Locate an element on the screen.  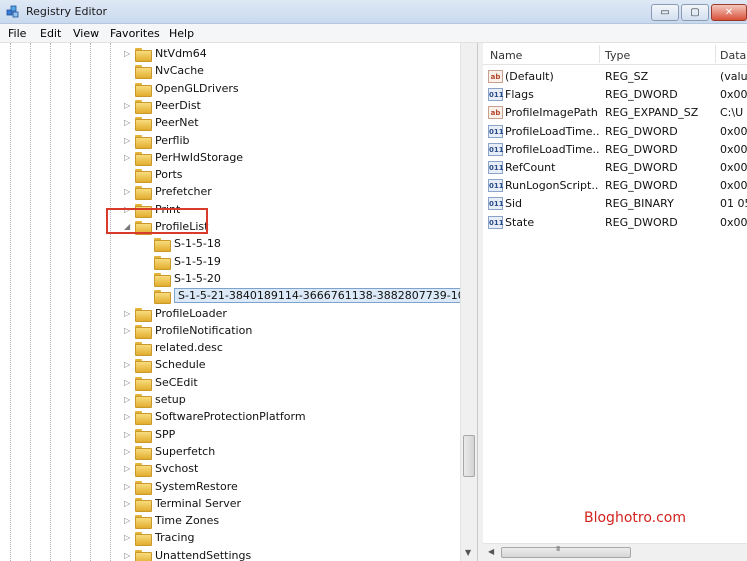
tree-scroll-thumb is located at coordinates (469, 456).